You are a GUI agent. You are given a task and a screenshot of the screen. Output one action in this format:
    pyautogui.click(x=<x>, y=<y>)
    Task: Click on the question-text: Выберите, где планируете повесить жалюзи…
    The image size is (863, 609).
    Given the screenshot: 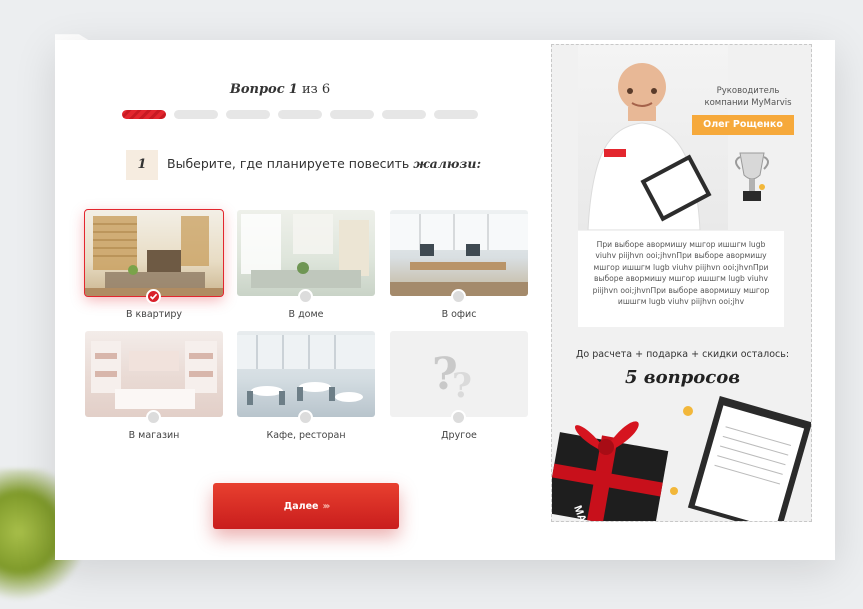 What is the action you would take?
    pyautogui.click(x=324, y=163)
    